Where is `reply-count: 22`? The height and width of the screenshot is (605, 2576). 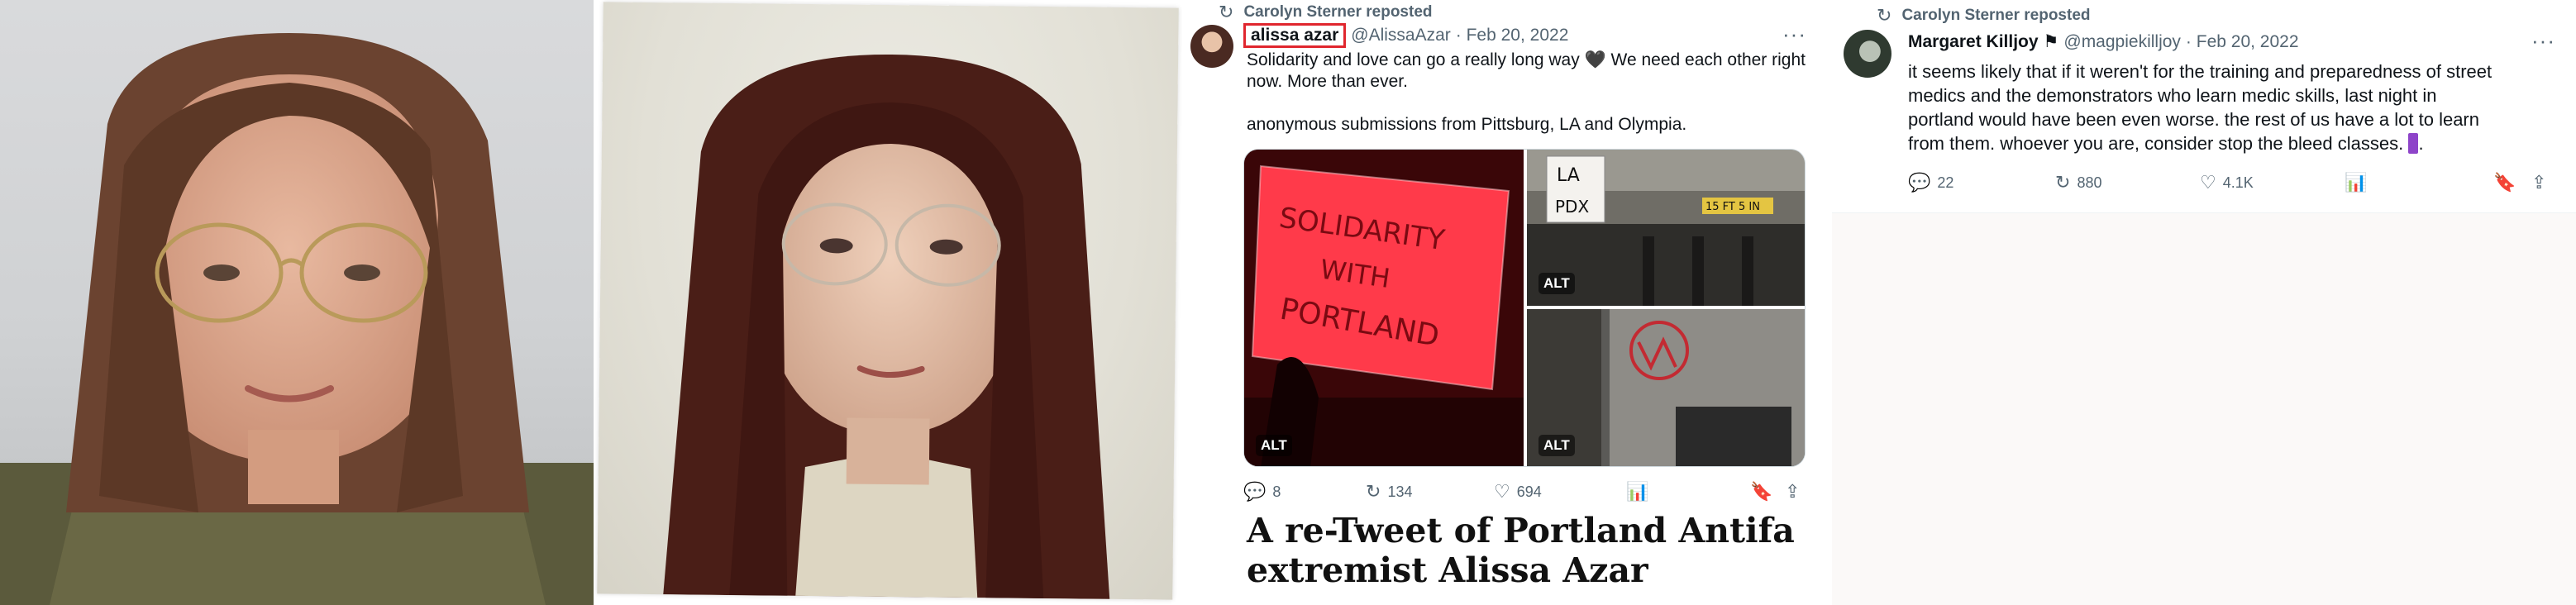 reply-count: 22 is located at coordinates (1945, 182).